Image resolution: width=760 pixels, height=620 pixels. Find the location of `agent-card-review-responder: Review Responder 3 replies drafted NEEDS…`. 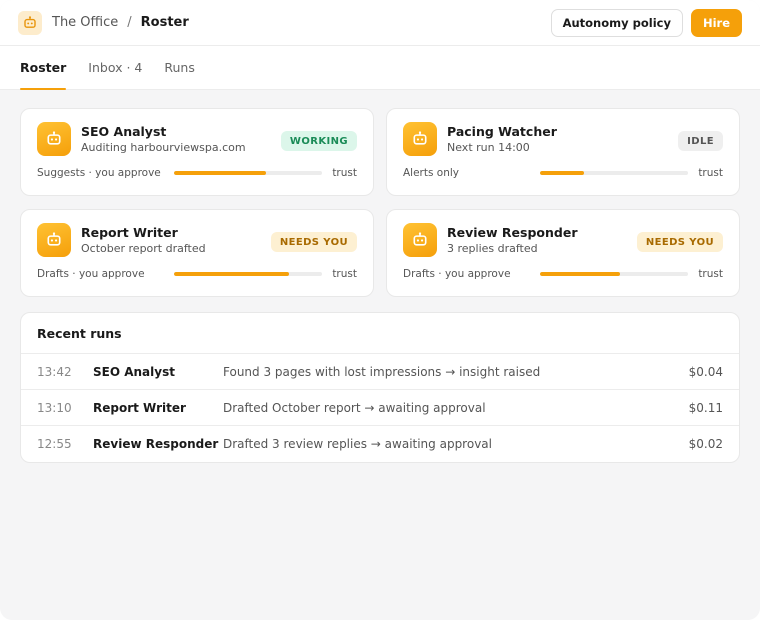

agent-card-review-responder: Review Responder 3 replies drafted NEEDS… is located at coordinates (563, 253).